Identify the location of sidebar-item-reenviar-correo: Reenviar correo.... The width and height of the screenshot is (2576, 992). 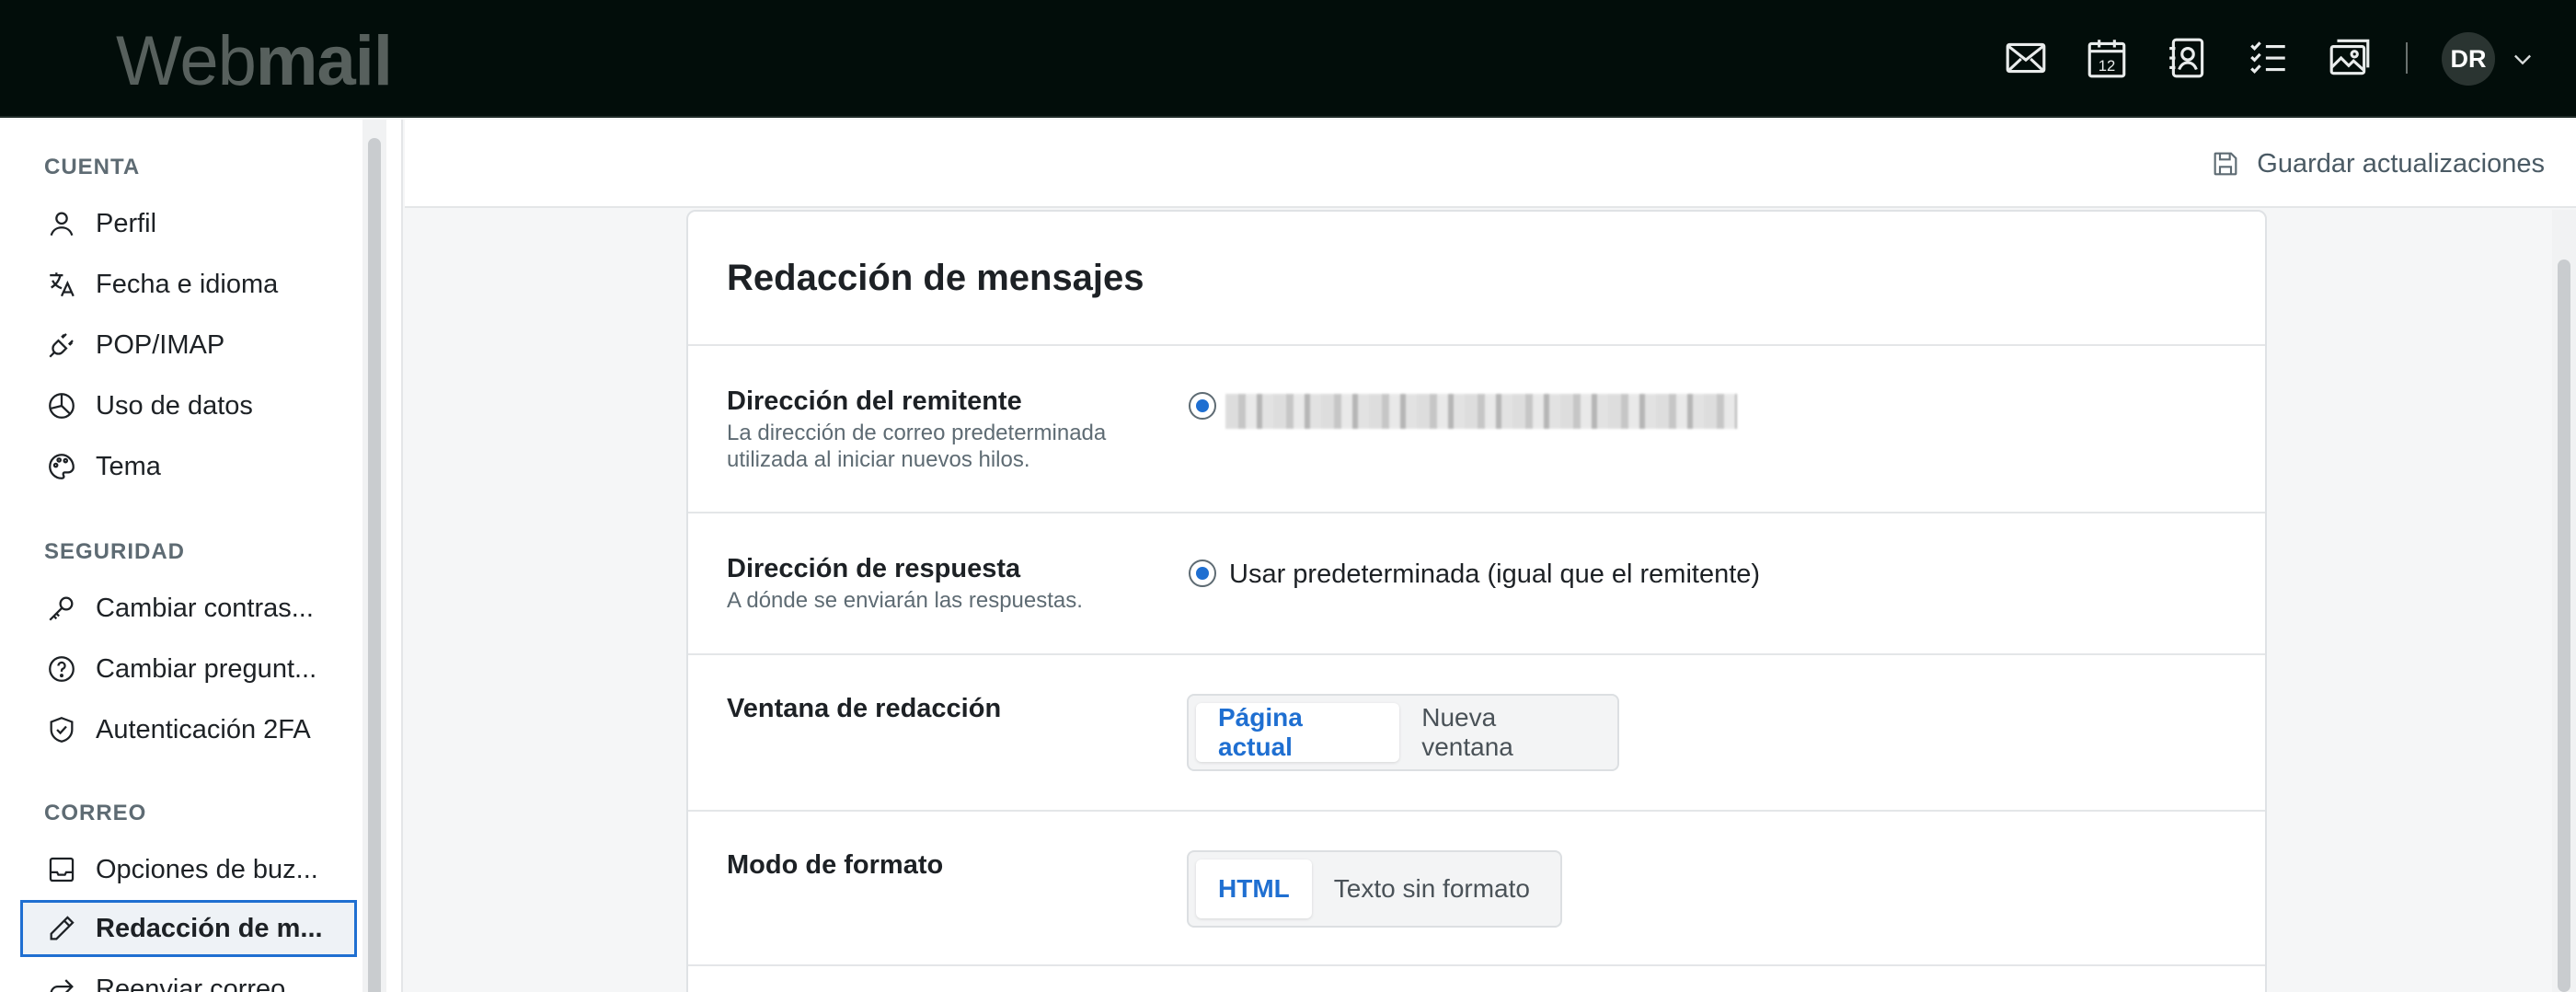
(188, 976).